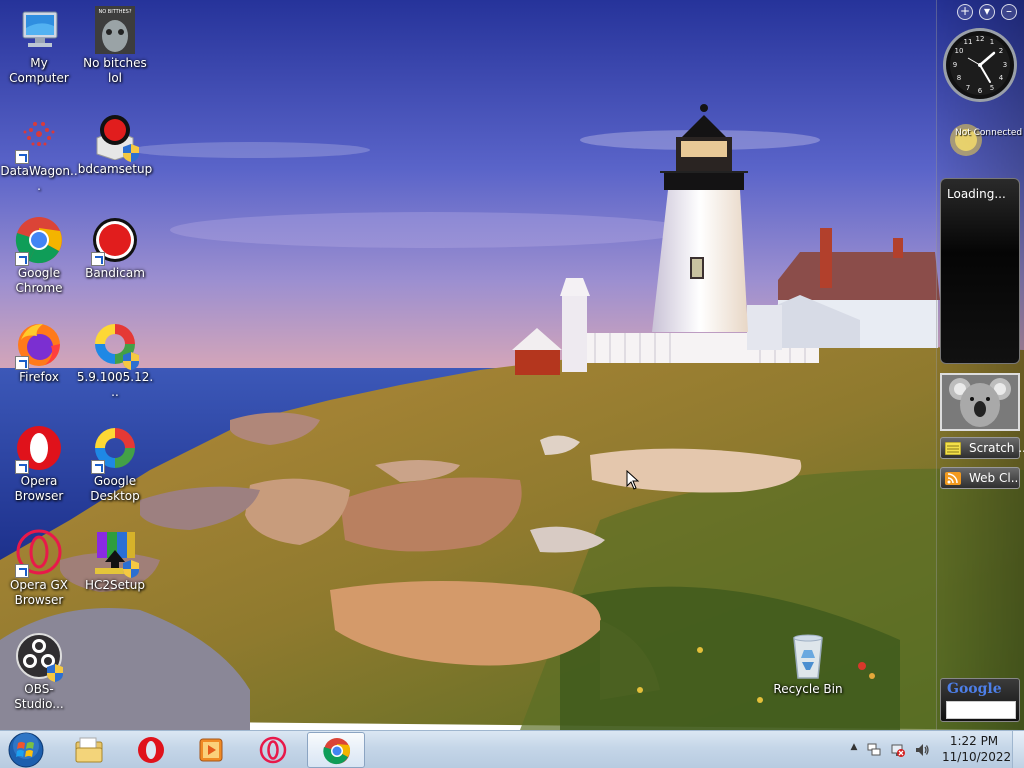 The width and height of the screenshot is (1024, 768). I want to click on weather-gadget: Not Connected, so click(982, 140).